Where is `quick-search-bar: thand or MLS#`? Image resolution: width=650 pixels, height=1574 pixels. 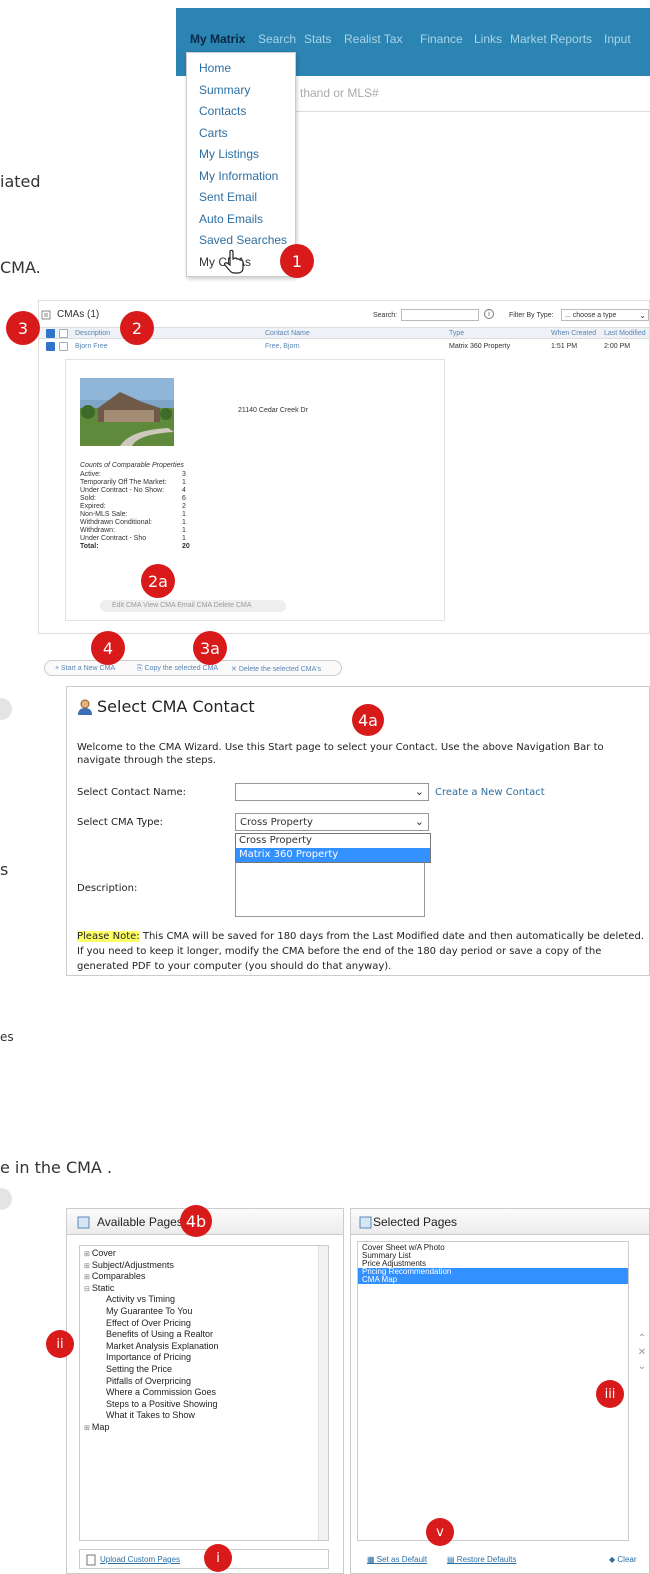 quick-search-bar: thand or MLS# is located at coordinates (470, 94).